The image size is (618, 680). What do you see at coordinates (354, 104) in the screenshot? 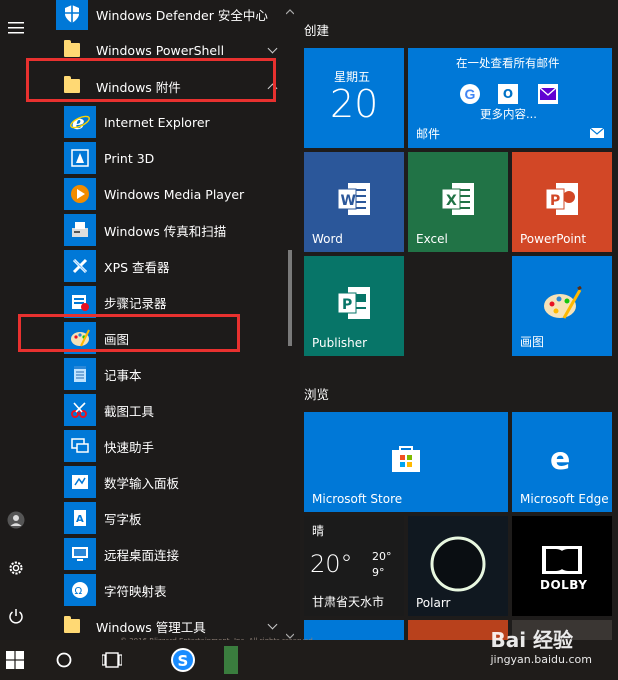
I see `calendar-date: 20` at bounding box center [354, 104].